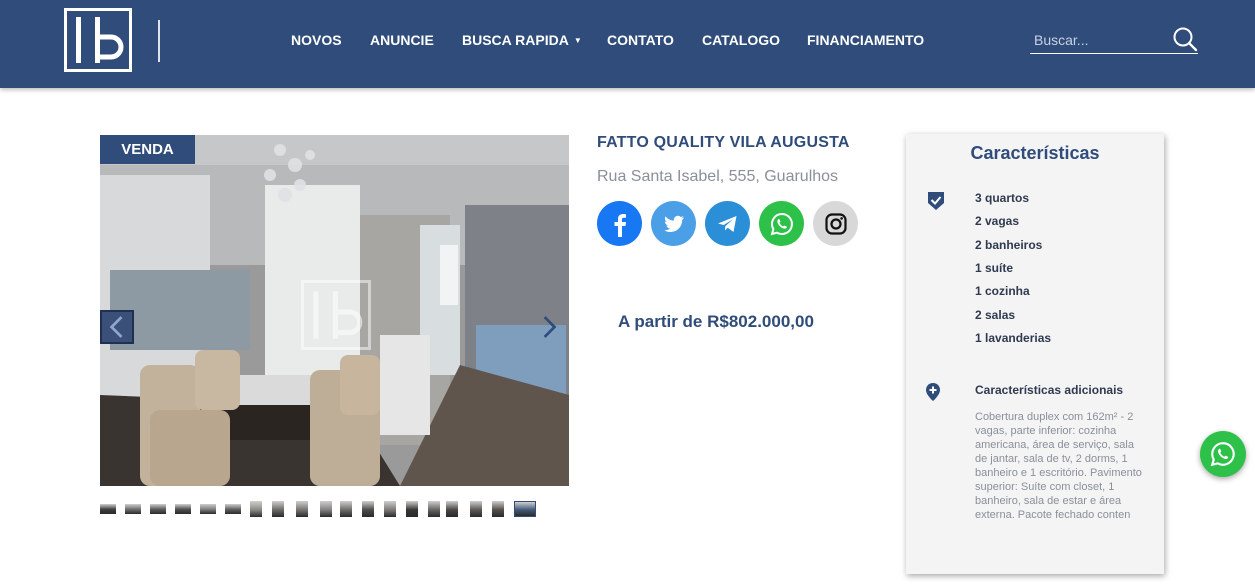 The image size is (1255, 584). I want to click on nav-item-anuncie: ANUNCIE, so click(402, 40).